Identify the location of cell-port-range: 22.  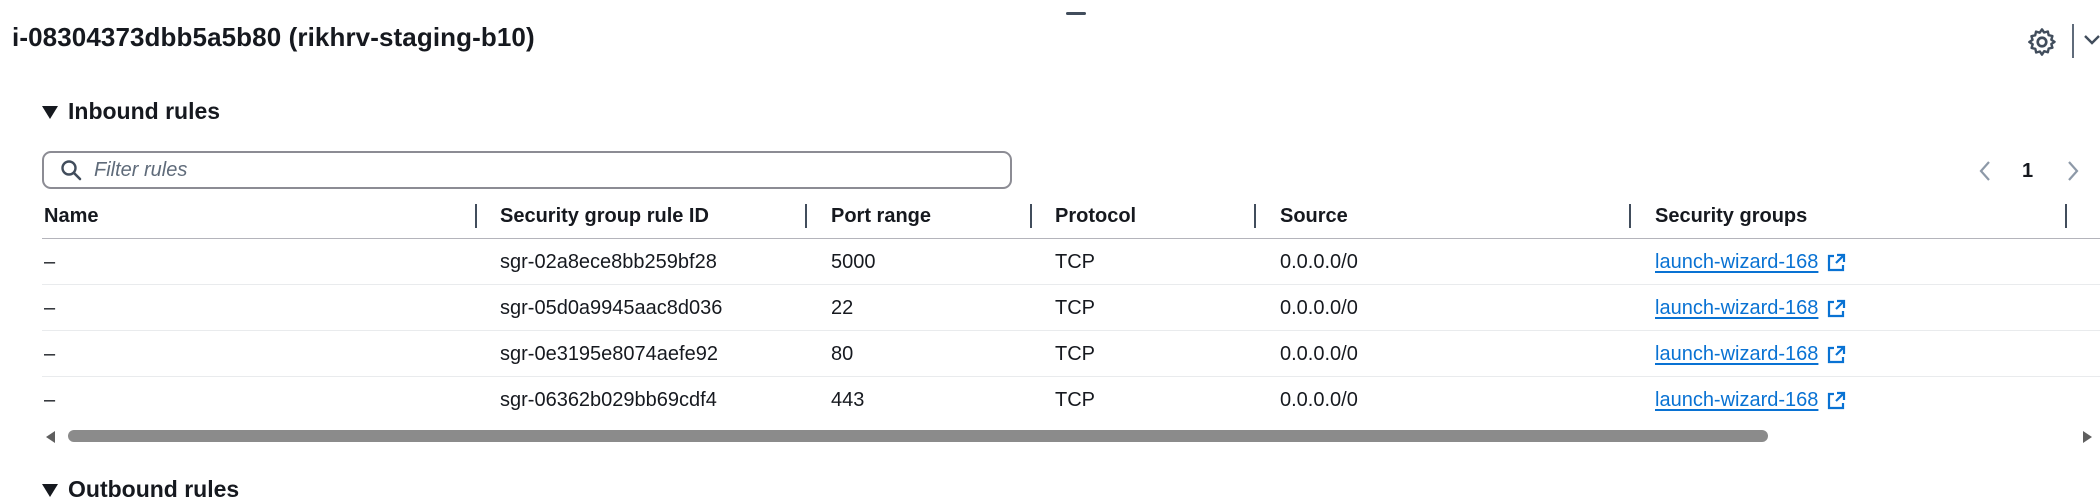
(842, 308).